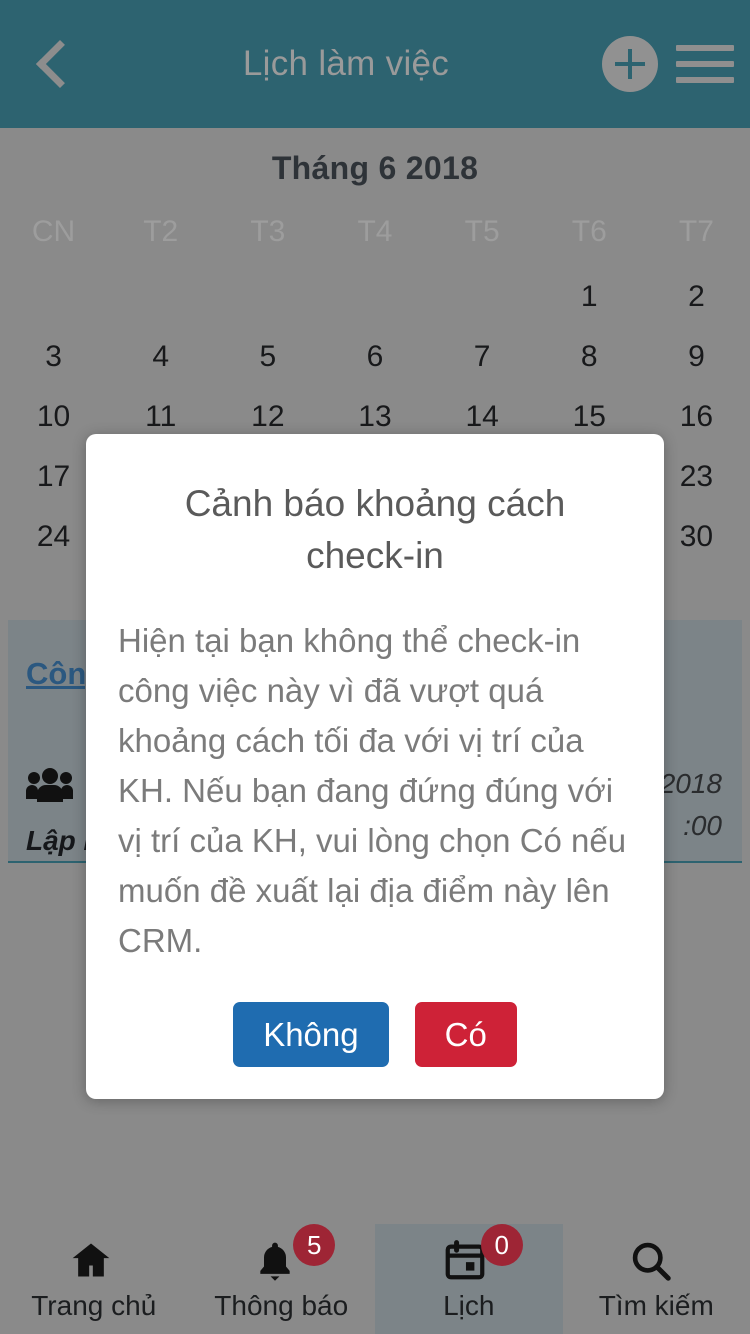  I want to click on nav-item-calendar: 0 Lịch, so click(469, 1279).